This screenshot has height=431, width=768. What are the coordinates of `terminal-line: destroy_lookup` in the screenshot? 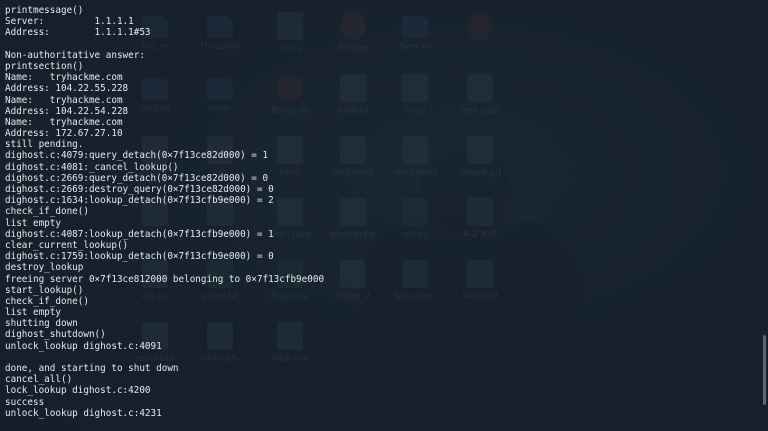 It's located at (44, 268).